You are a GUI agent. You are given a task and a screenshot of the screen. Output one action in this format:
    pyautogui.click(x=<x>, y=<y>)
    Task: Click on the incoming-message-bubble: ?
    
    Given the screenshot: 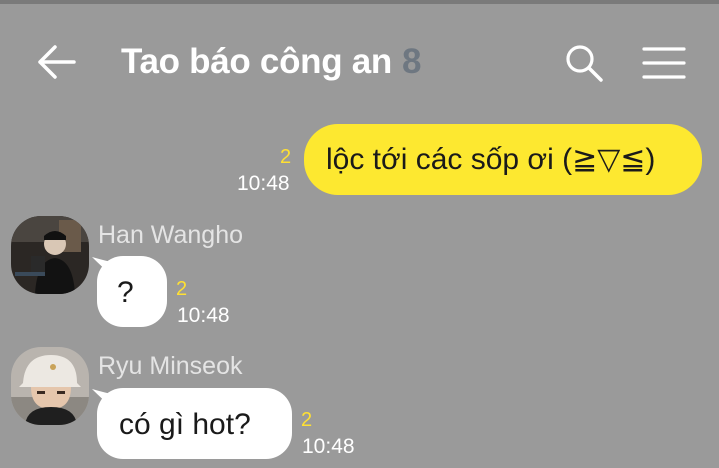 What is the action you would take?
    pyautogui.click(x=132, y=291)
    